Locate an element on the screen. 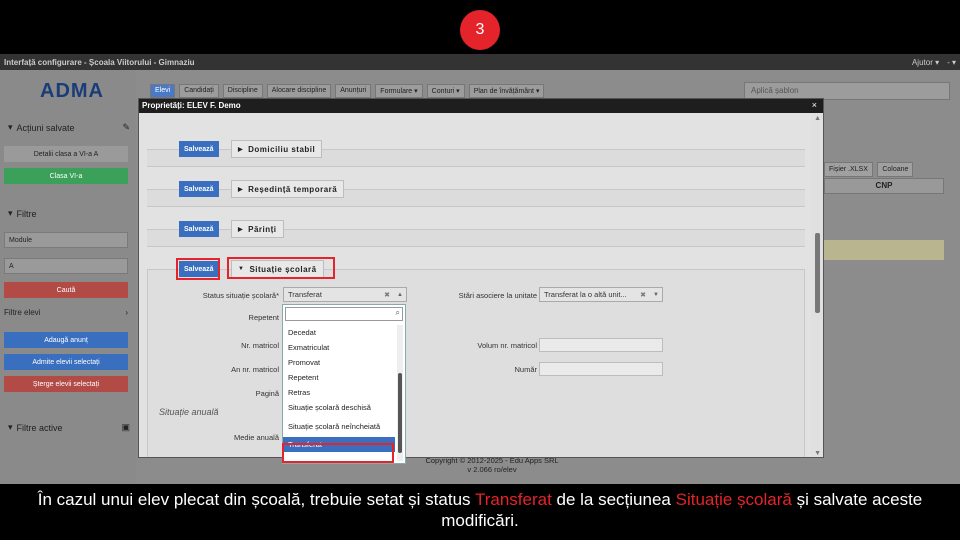 This screenshot has width=960, height=540. tab-discipline: Discipline is located at coordinates (242, 91).